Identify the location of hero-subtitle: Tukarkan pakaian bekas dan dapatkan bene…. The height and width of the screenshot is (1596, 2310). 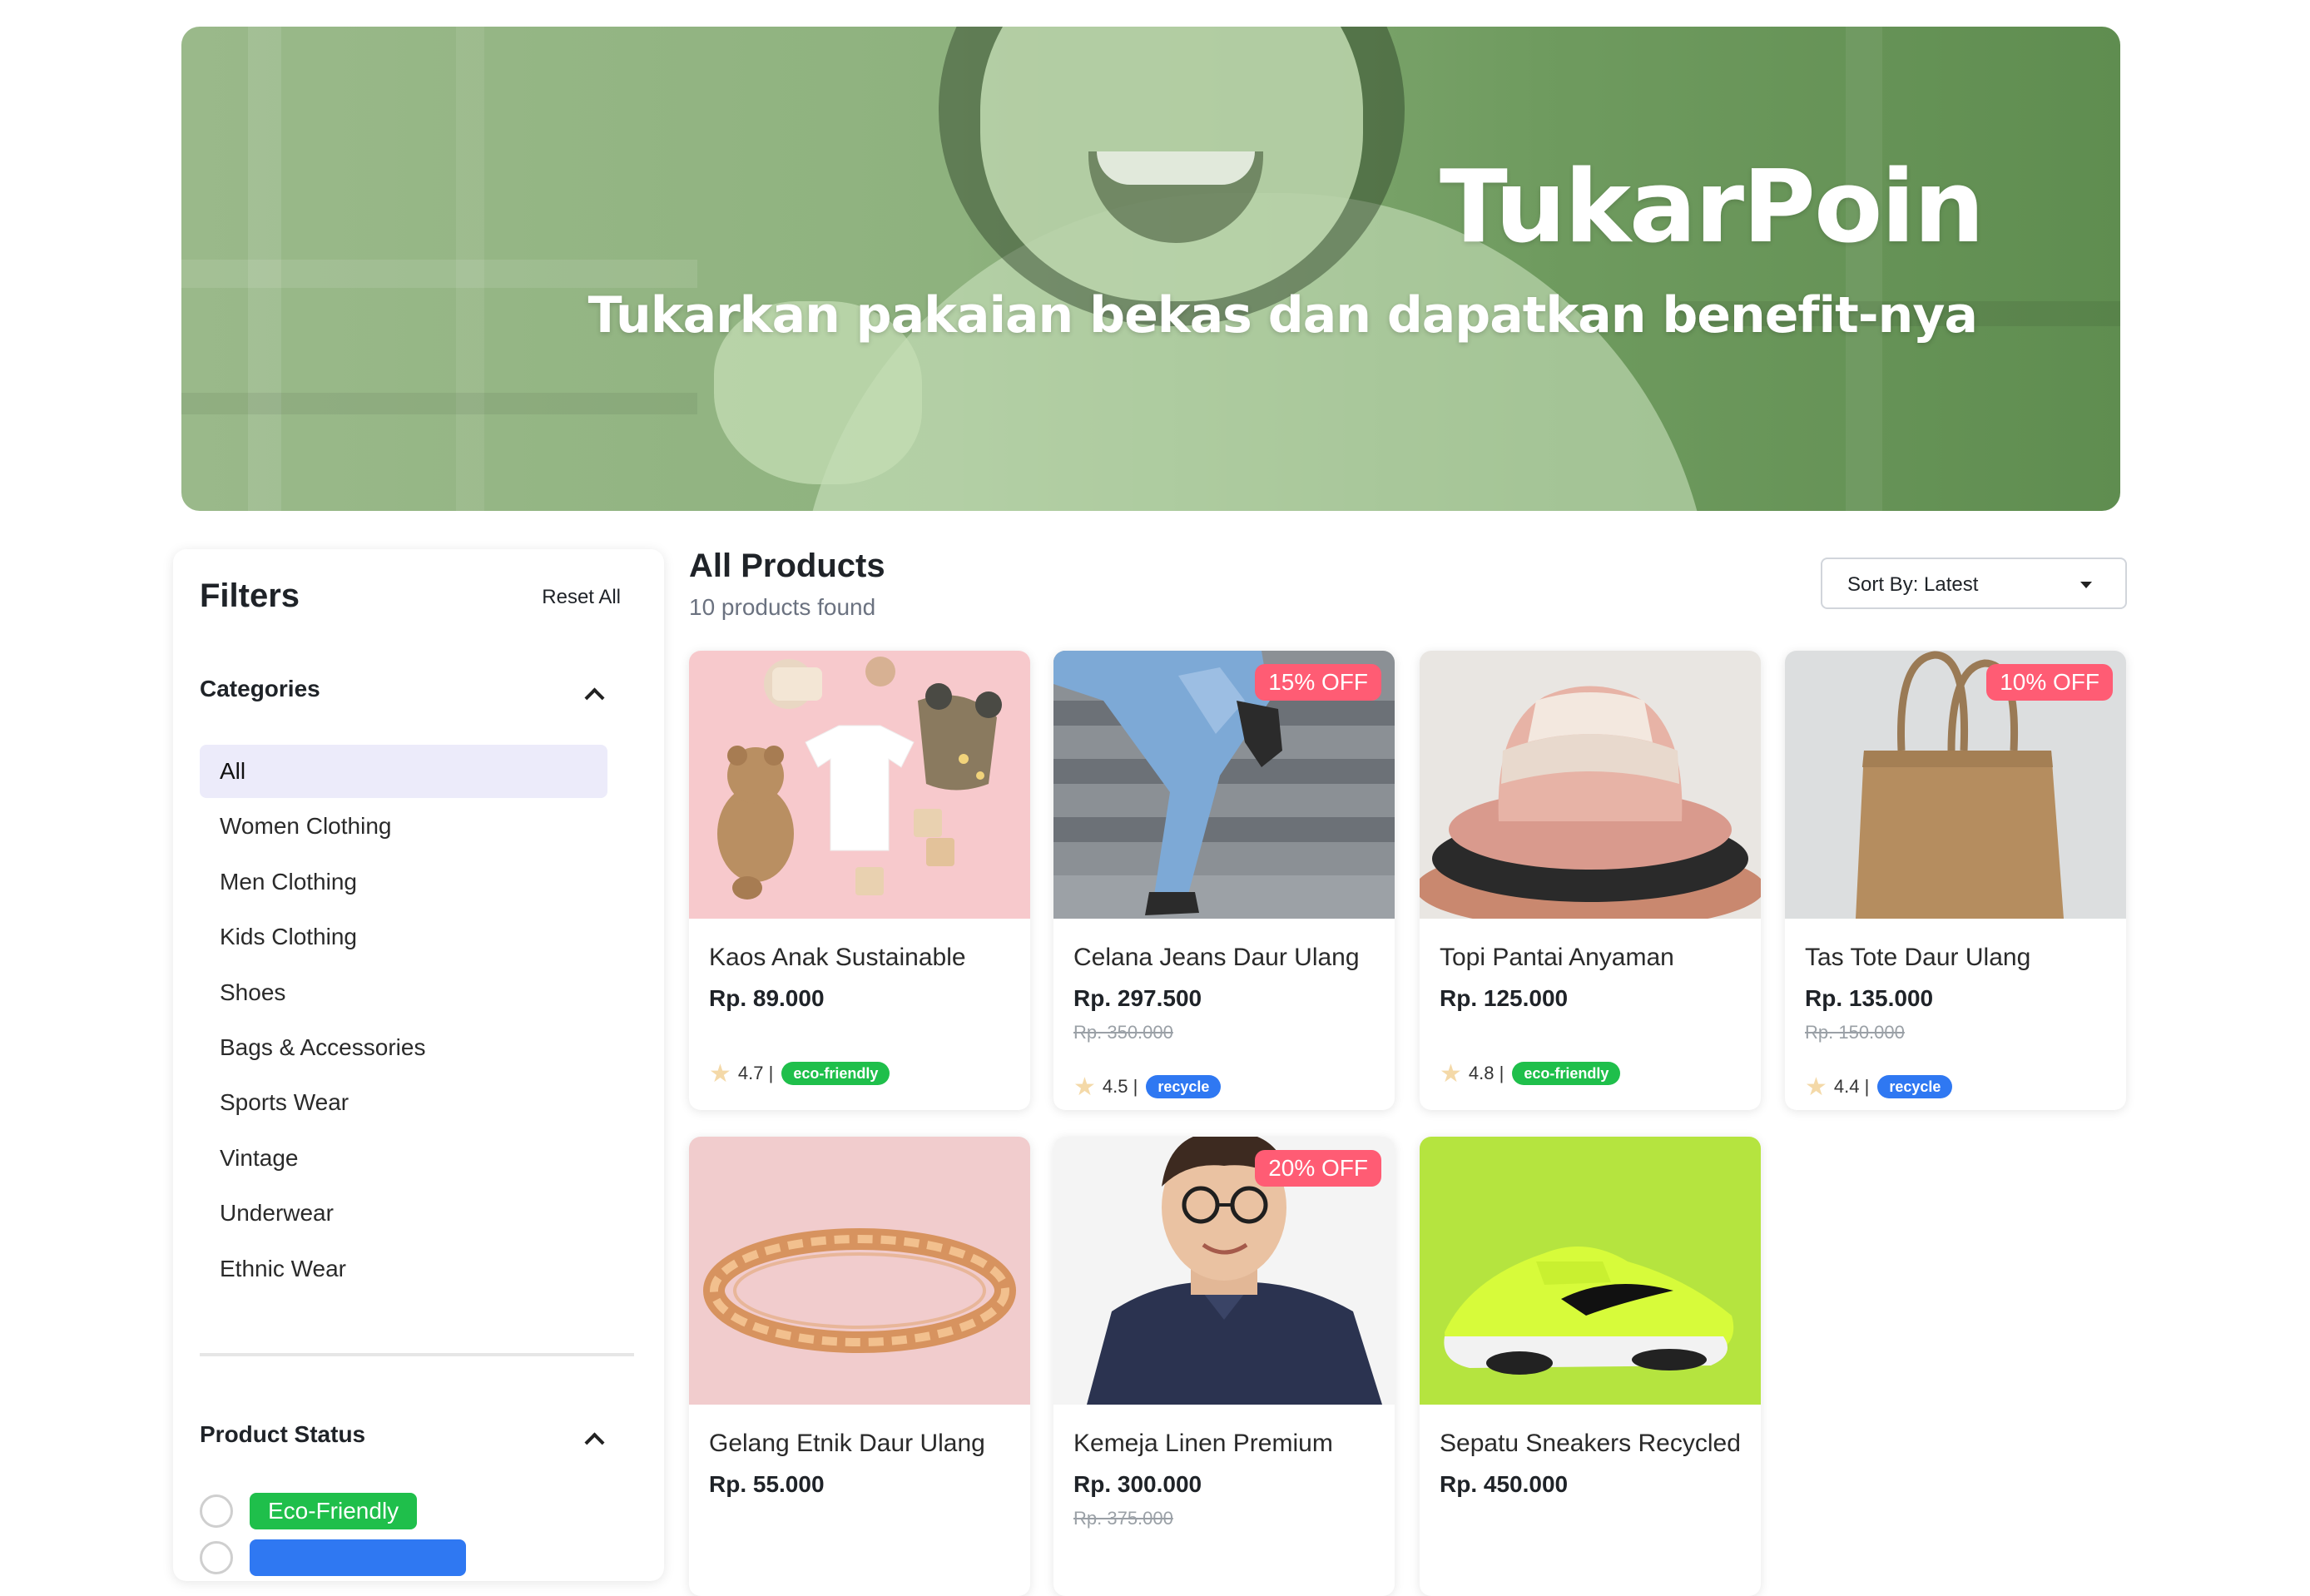
(1282, 315).